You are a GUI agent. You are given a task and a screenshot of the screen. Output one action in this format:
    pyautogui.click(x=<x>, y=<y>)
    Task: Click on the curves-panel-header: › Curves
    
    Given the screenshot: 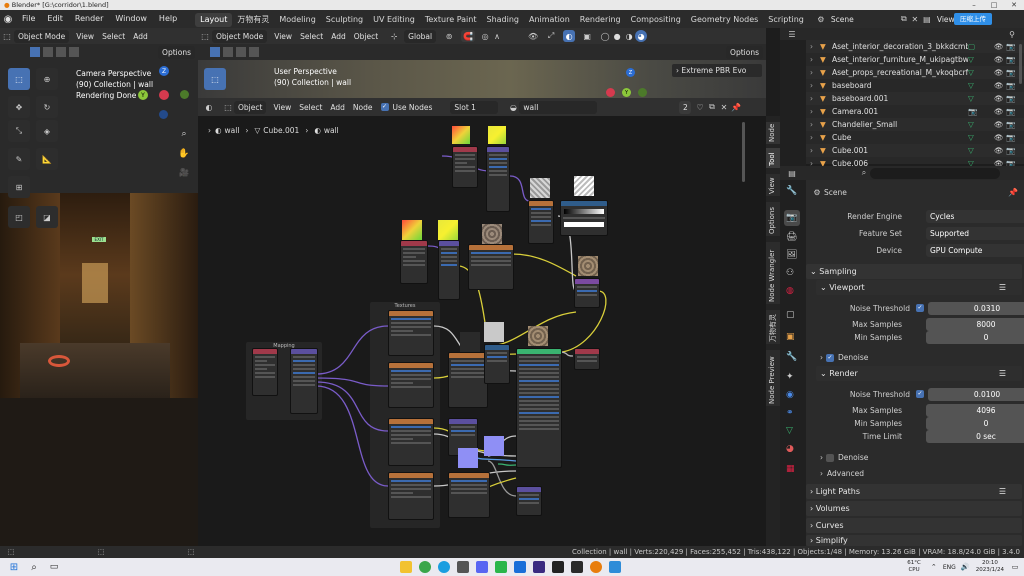 What is the action you would take?
    pyautogui.click(x=914, y=525)
    